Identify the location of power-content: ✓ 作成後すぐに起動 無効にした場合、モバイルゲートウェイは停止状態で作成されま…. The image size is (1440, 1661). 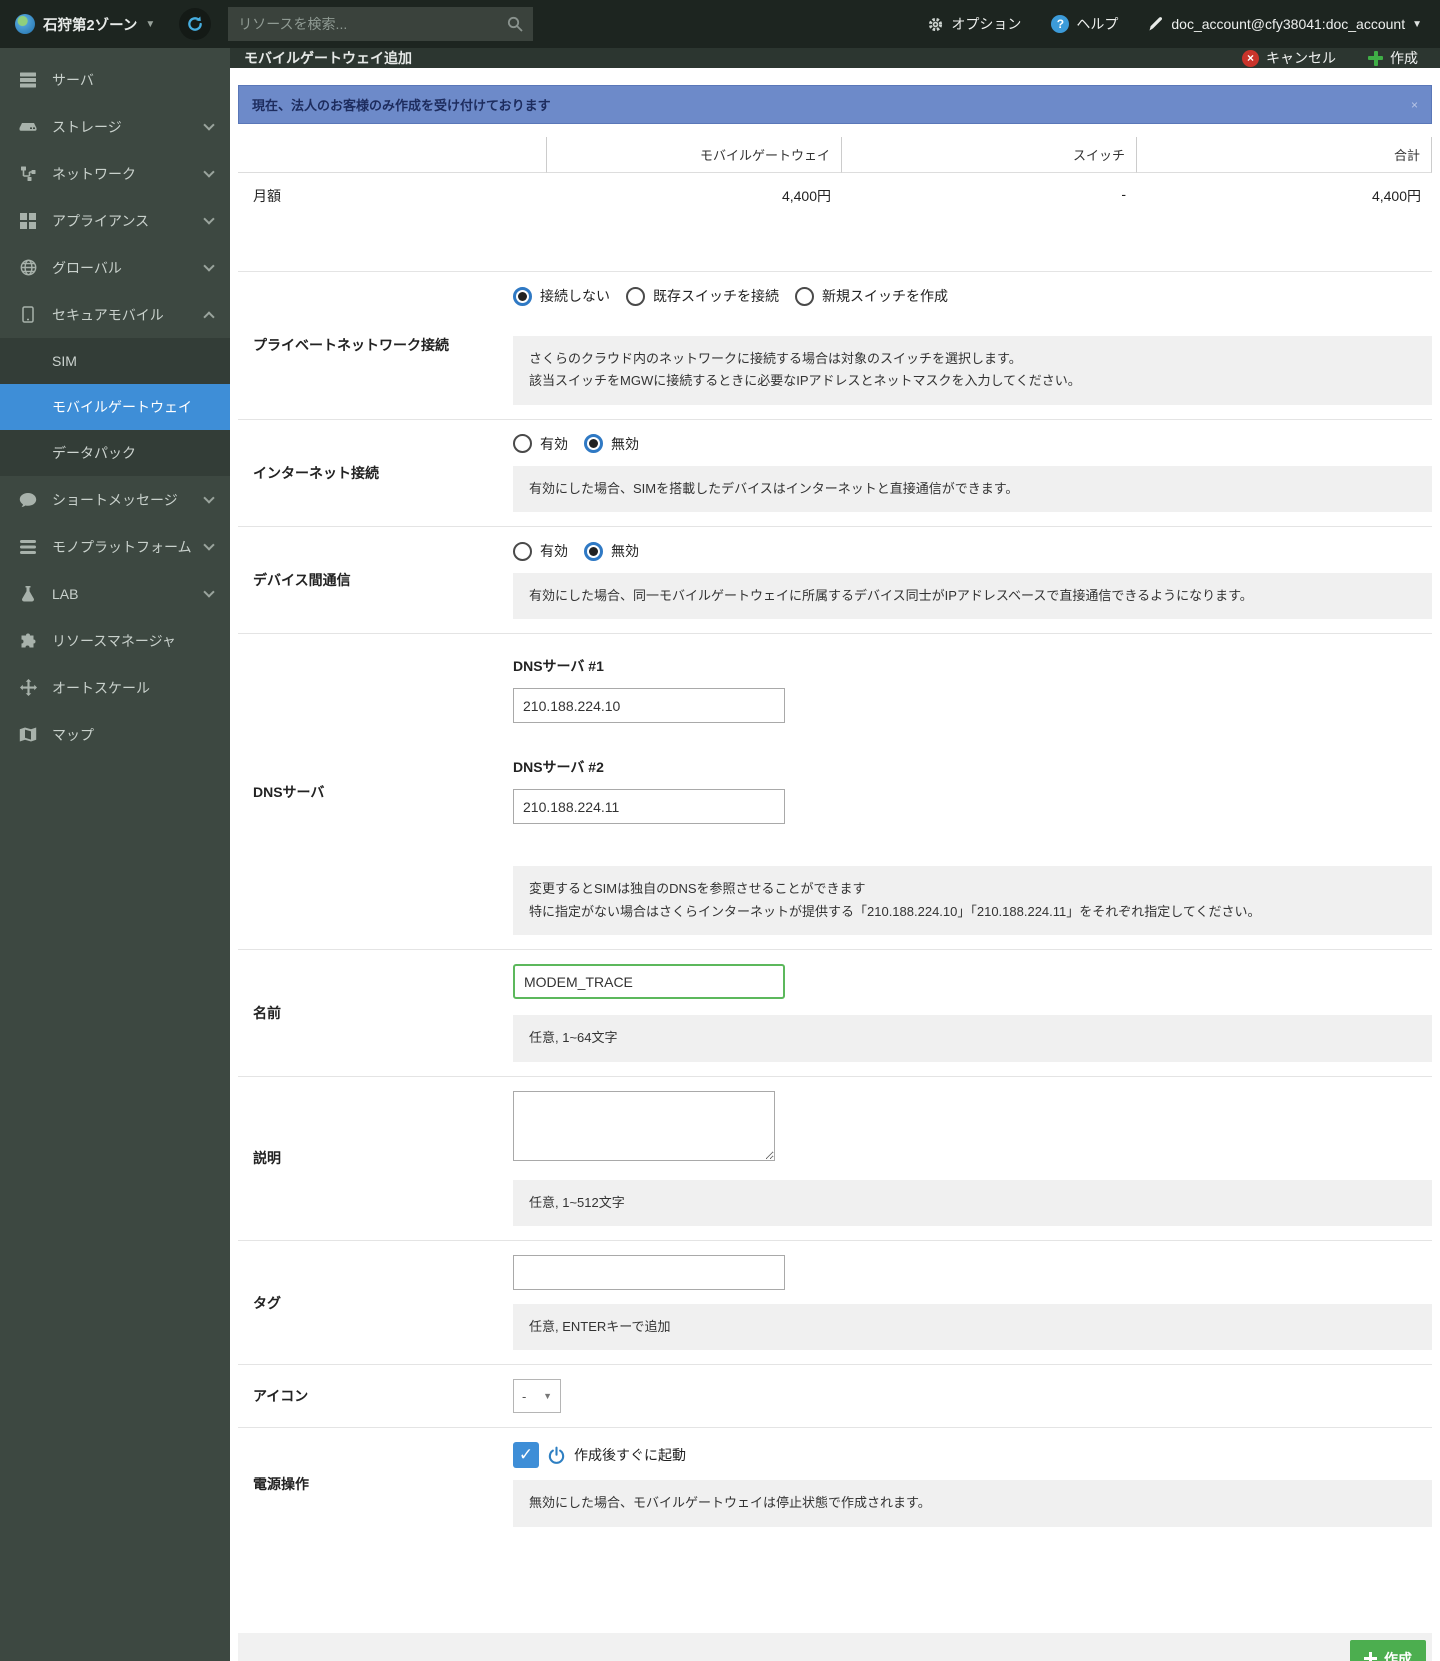
(972, 1484).